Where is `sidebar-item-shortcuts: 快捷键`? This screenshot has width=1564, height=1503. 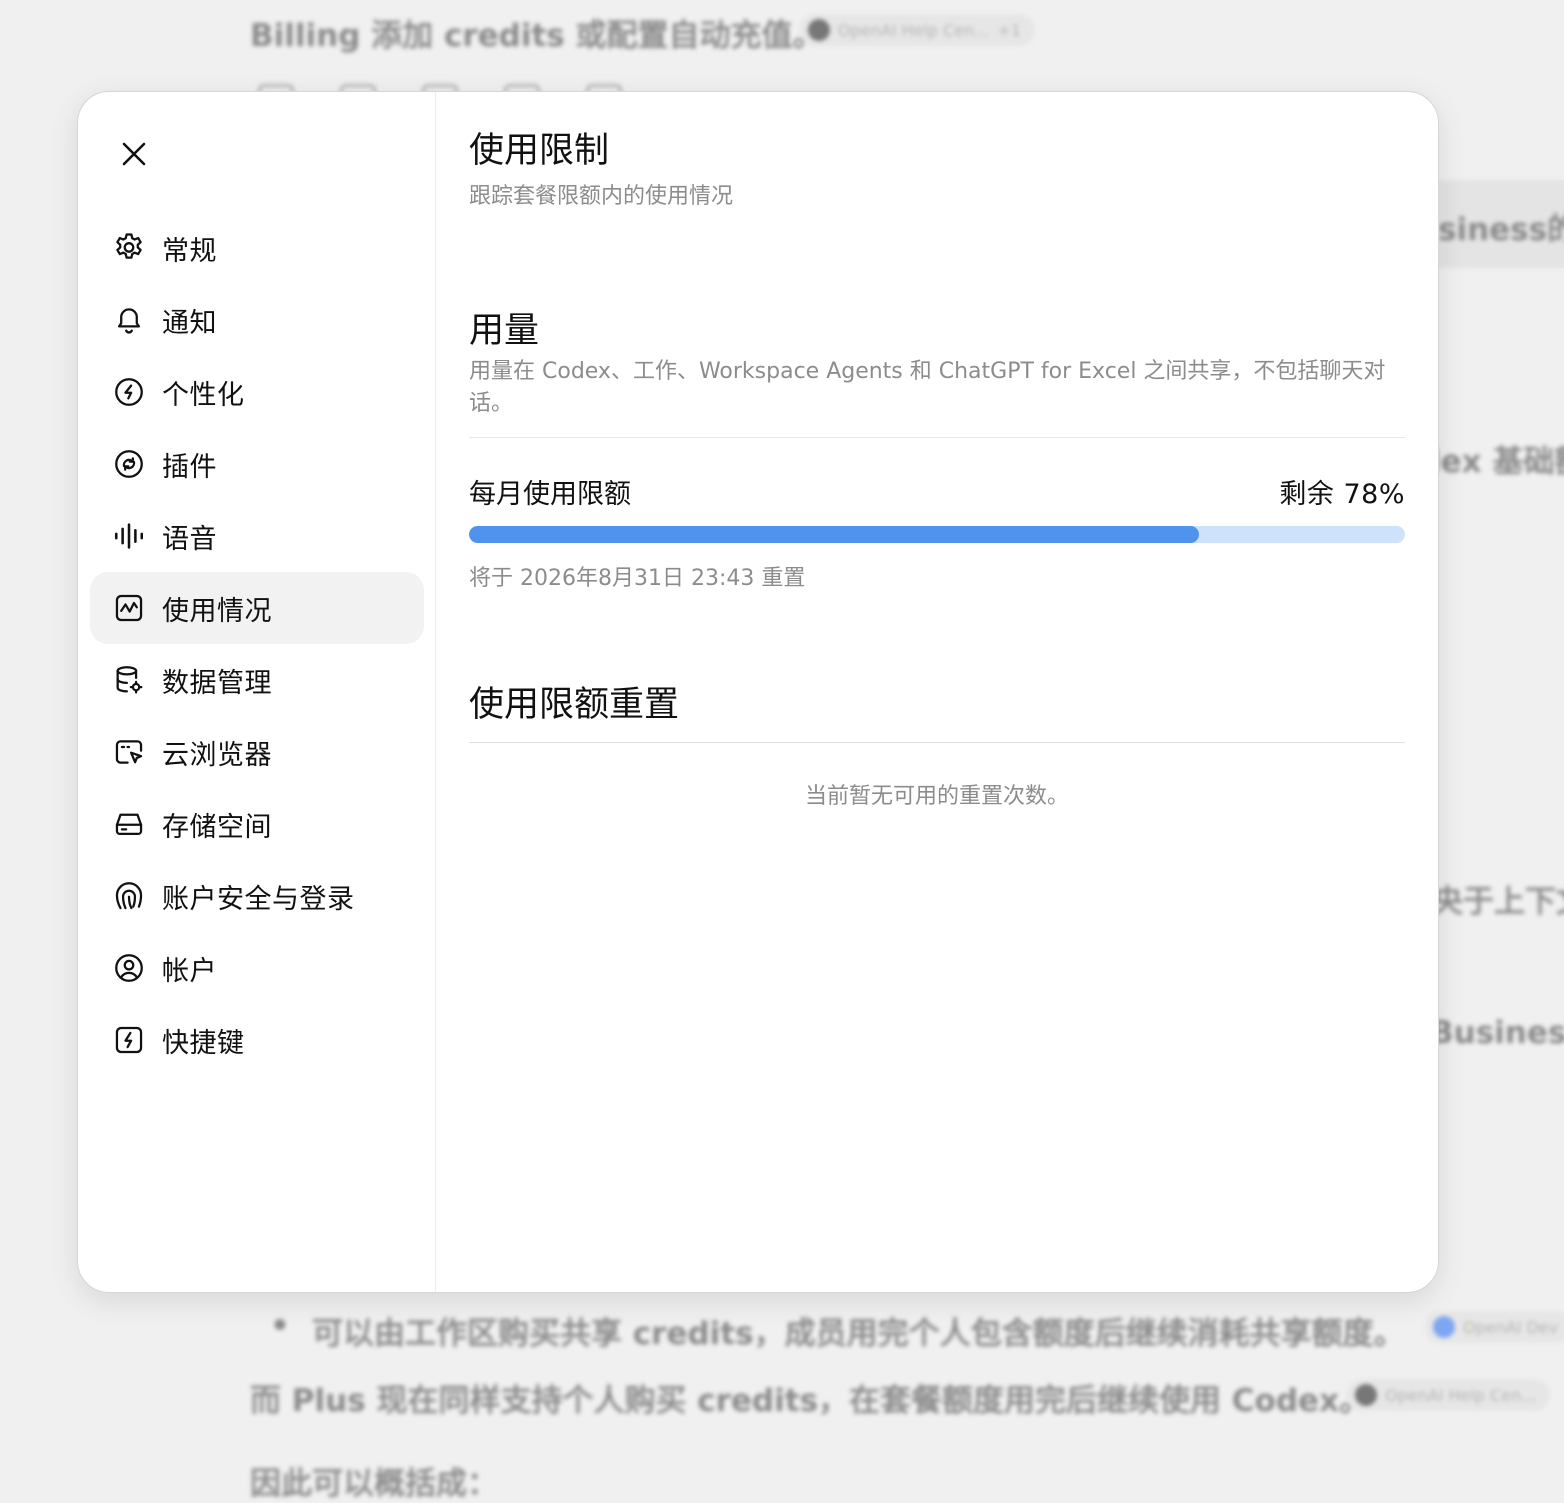
sidebar-item-shortcuts: 快捷键 is located at coordinates (257, 1040).